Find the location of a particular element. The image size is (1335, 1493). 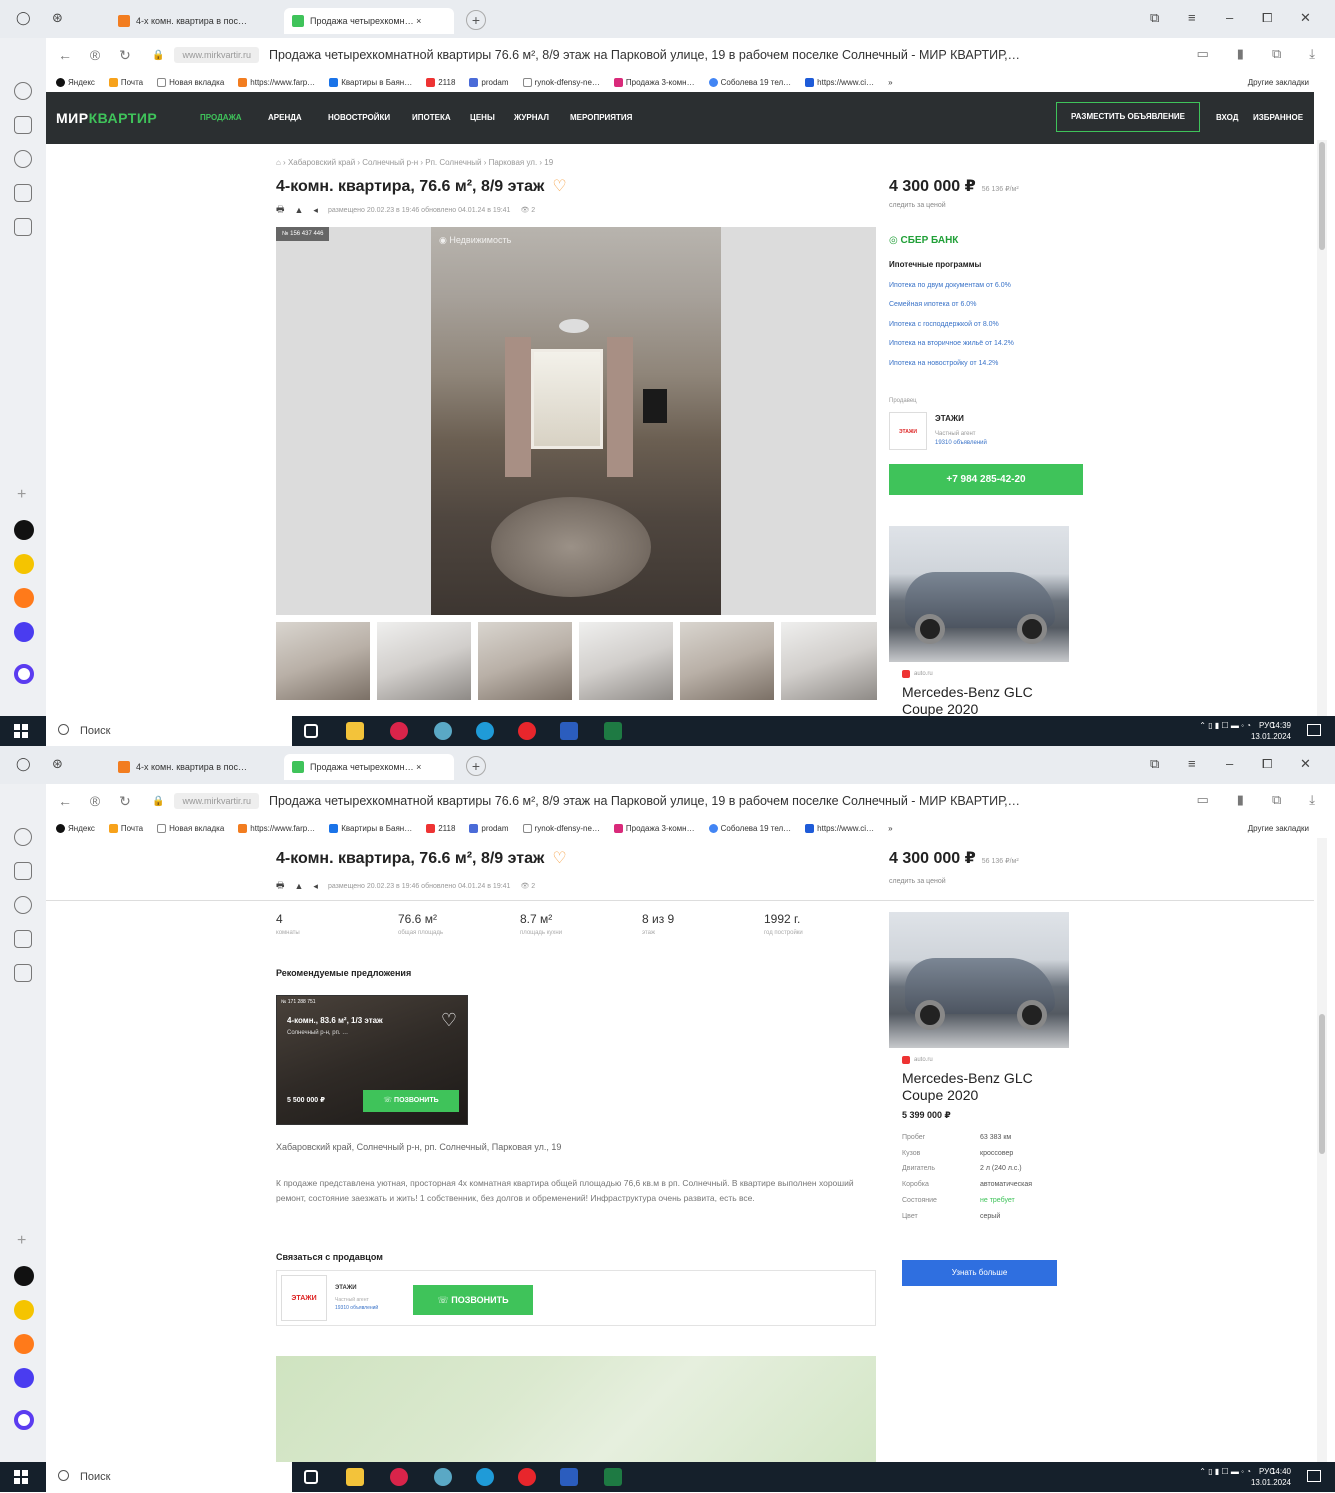

bookmark-yandex: Яндекс is located at coordinates (75, 82).